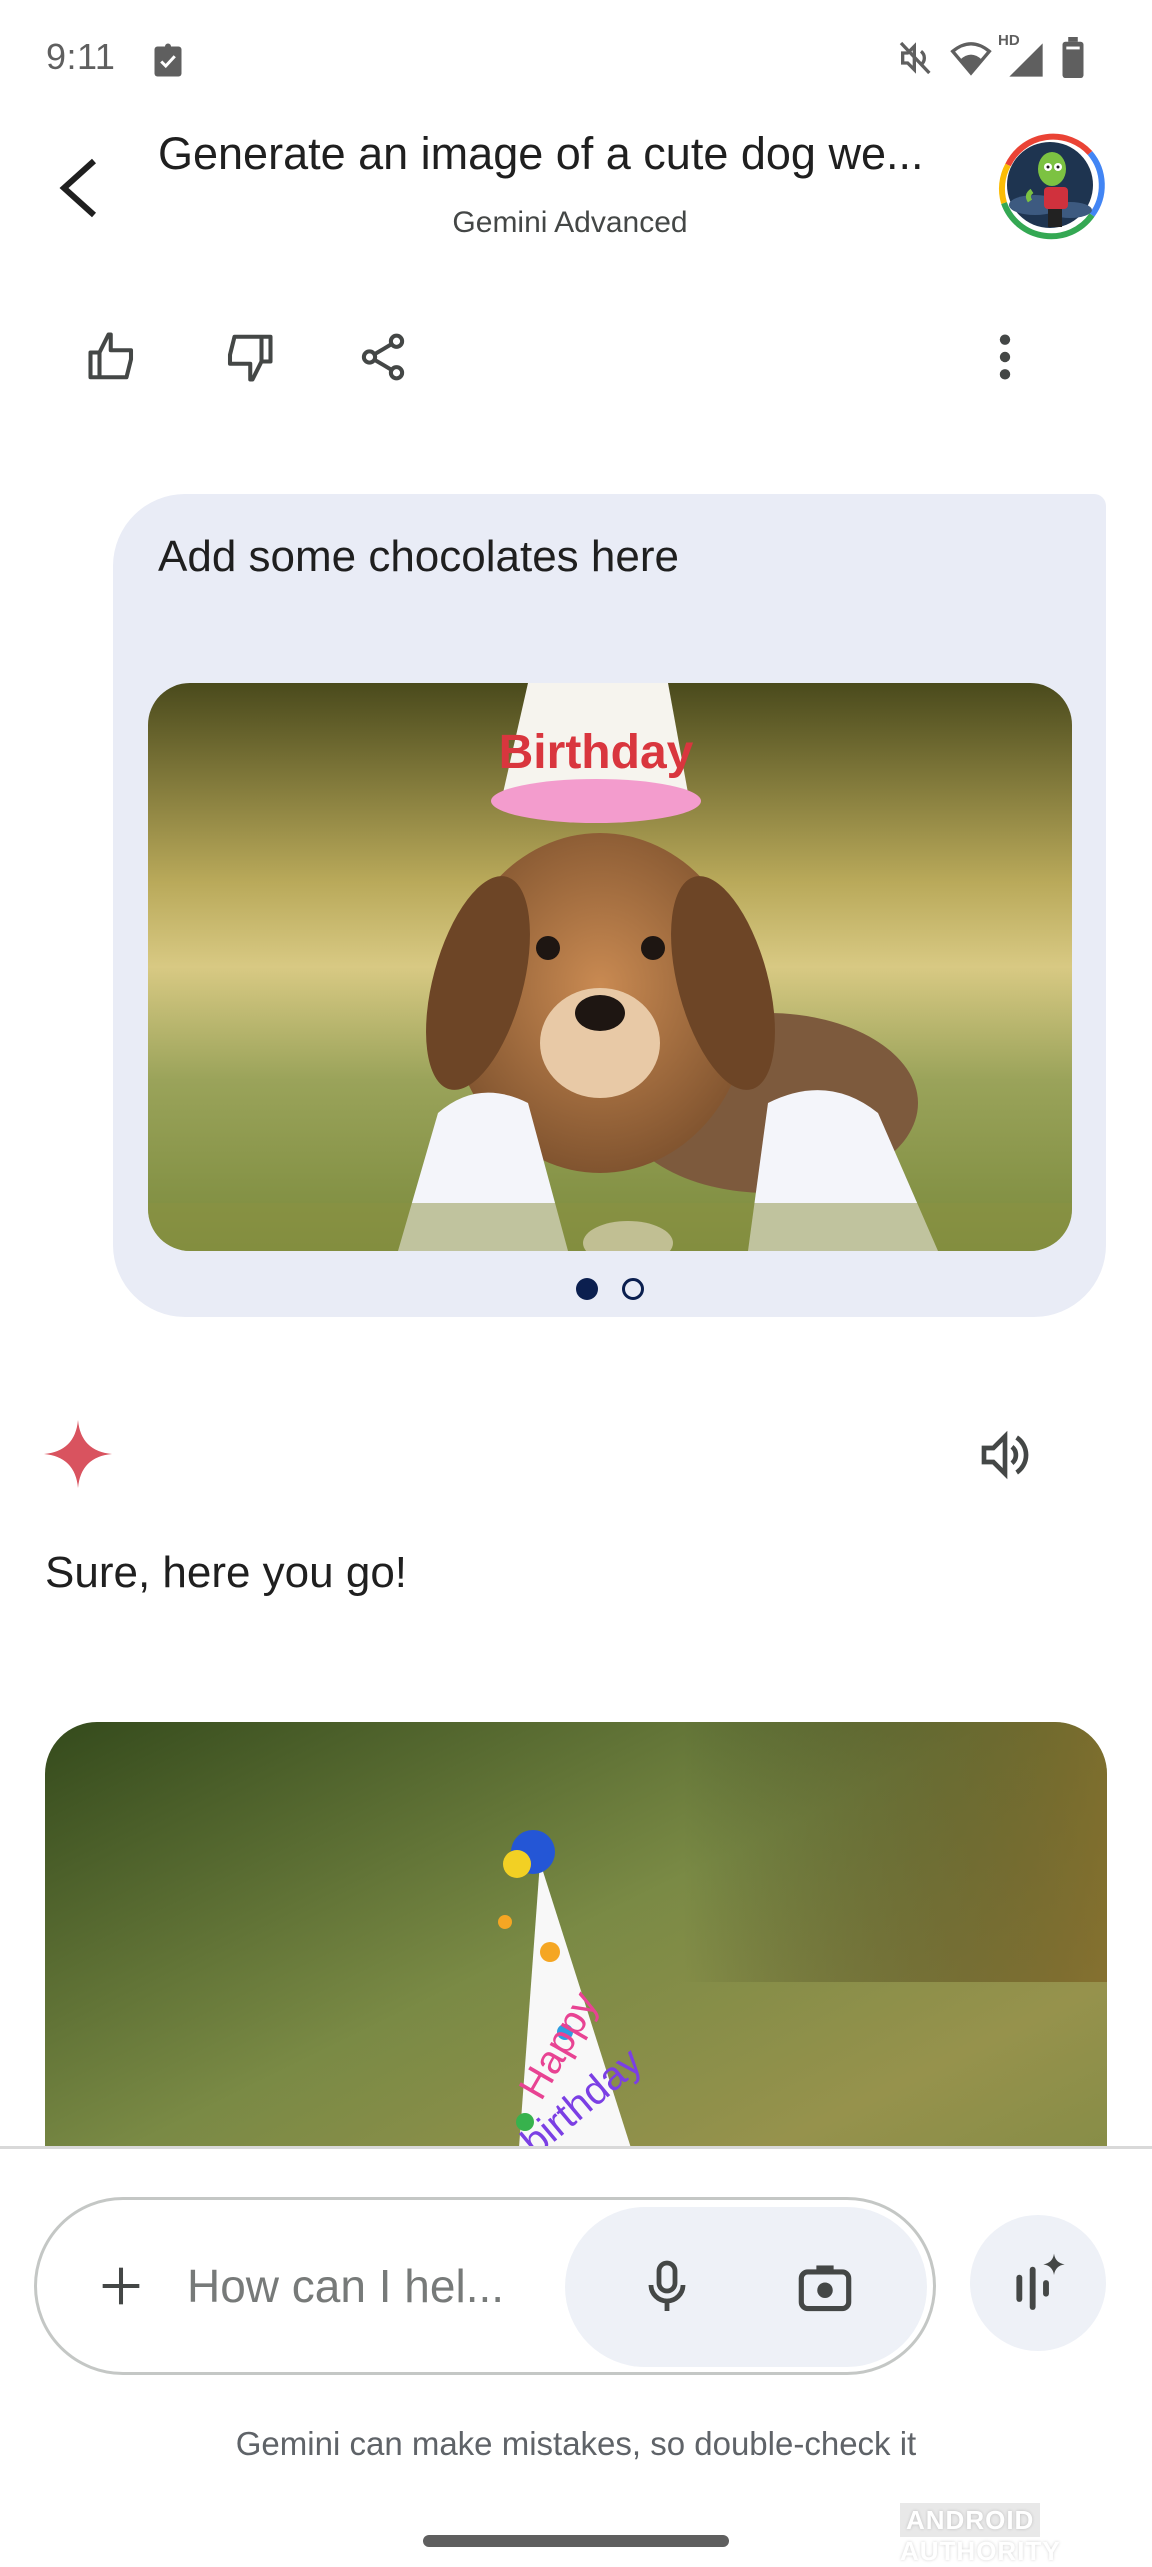  What do you see at coordinates (576, 2541) in the screenshot?
I see `home-indicator` at bounding box center [576, 2541].